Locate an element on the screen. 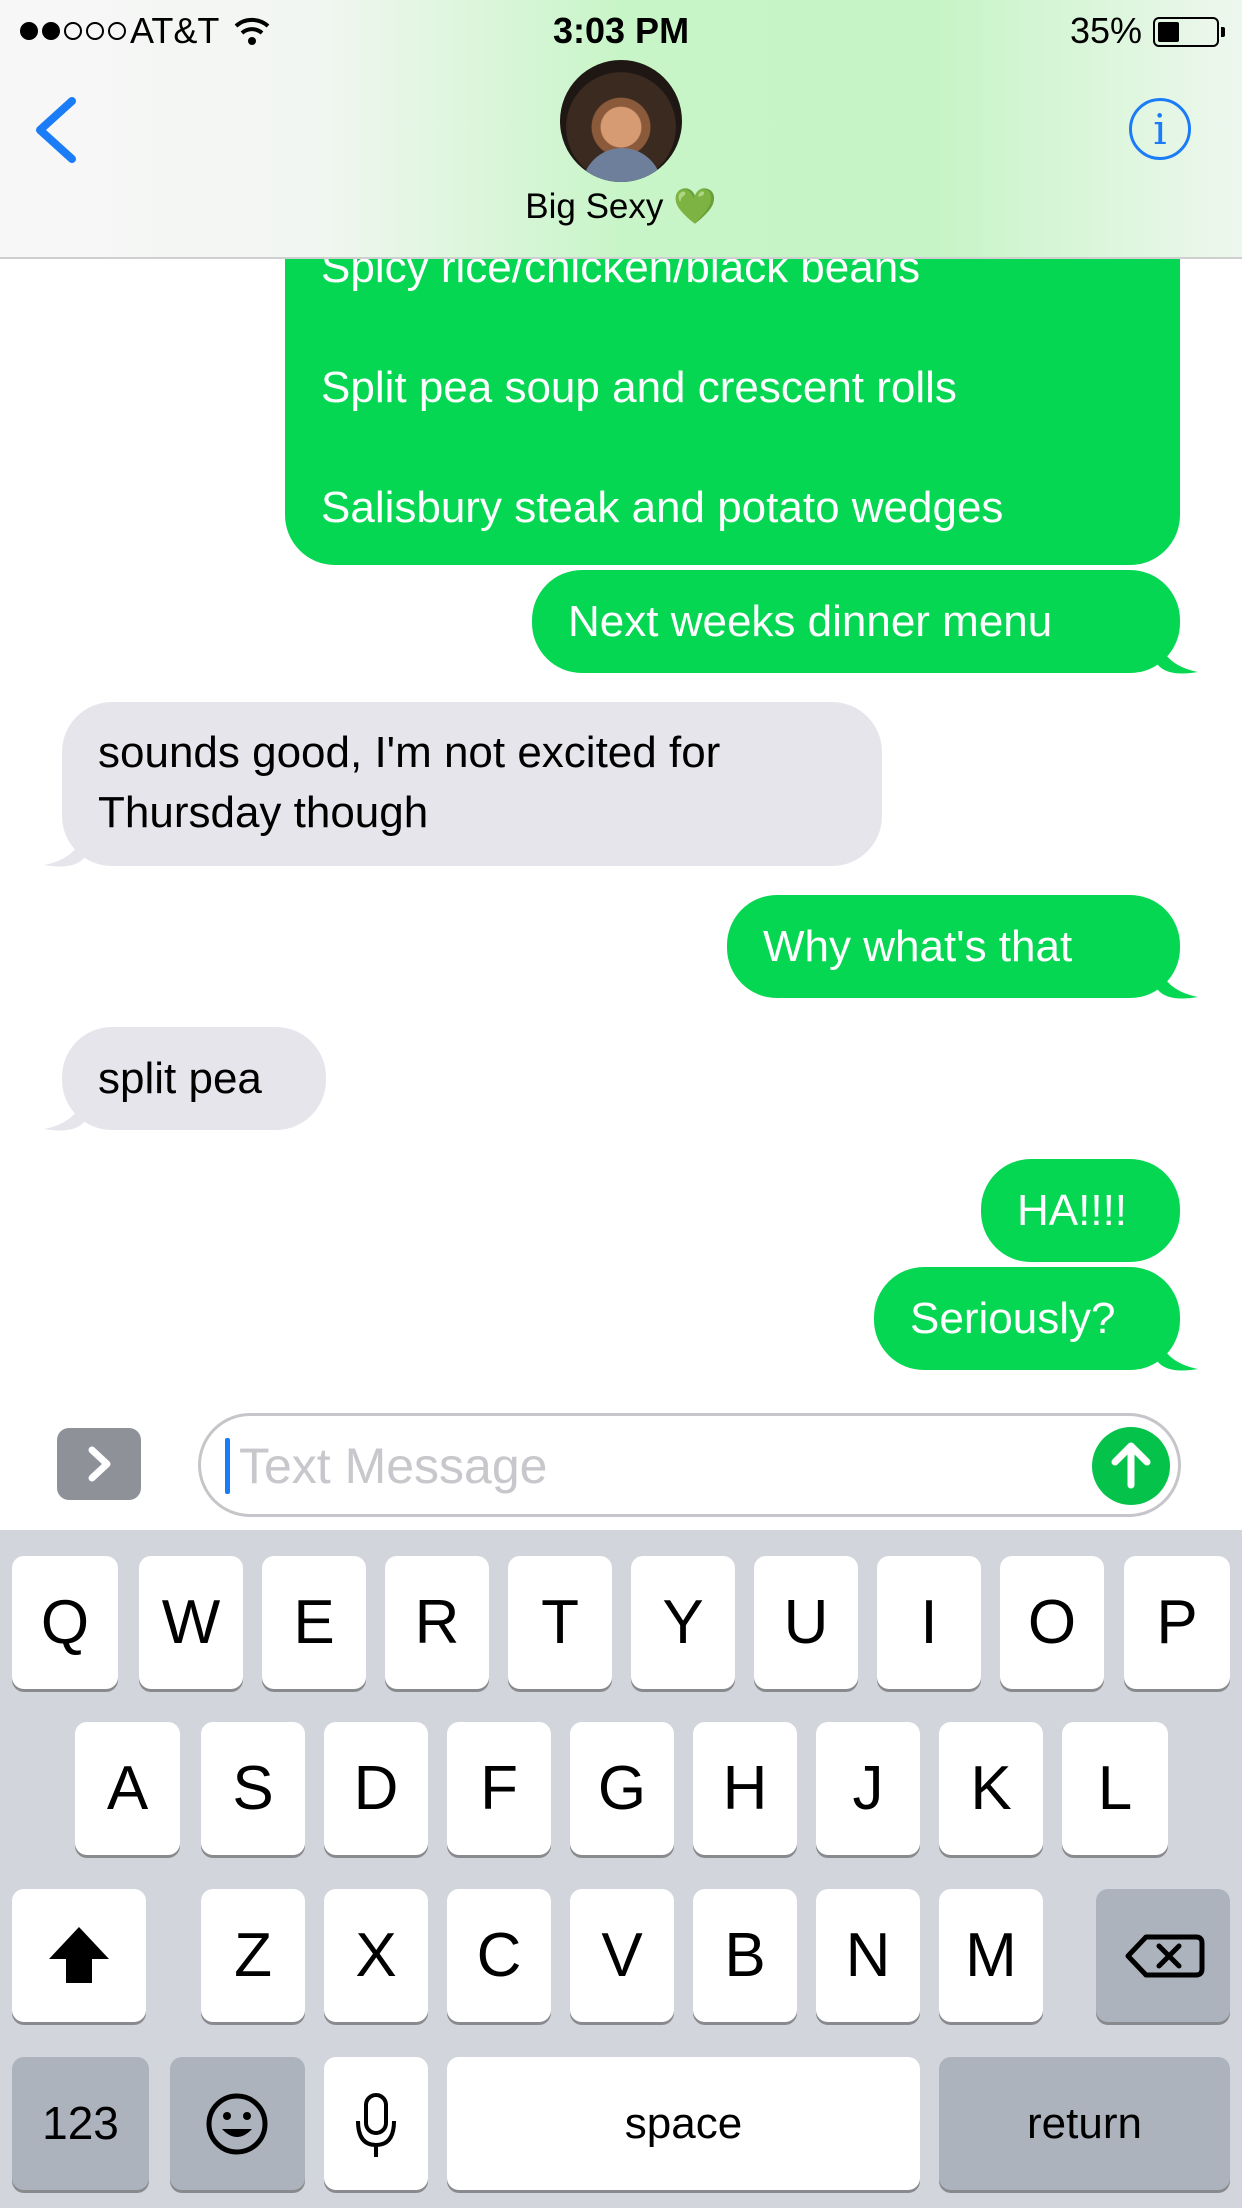 The image size is (1242, 2208). key-h: H is located at coordinates (745, 1788).